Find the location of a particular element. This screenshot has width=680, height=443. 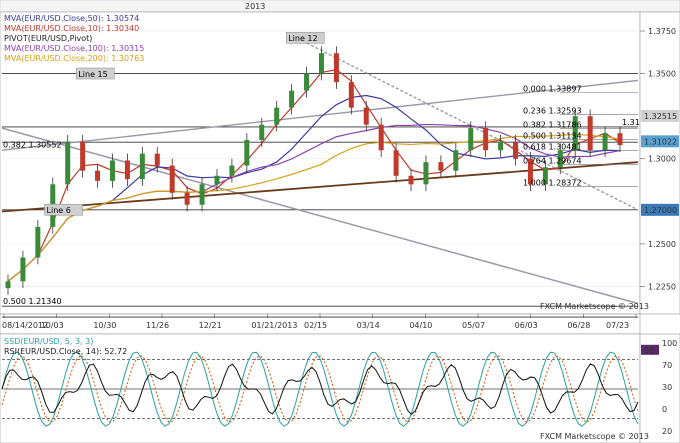

time-tick-label: 12/21 is located at coordinates (210, 325).